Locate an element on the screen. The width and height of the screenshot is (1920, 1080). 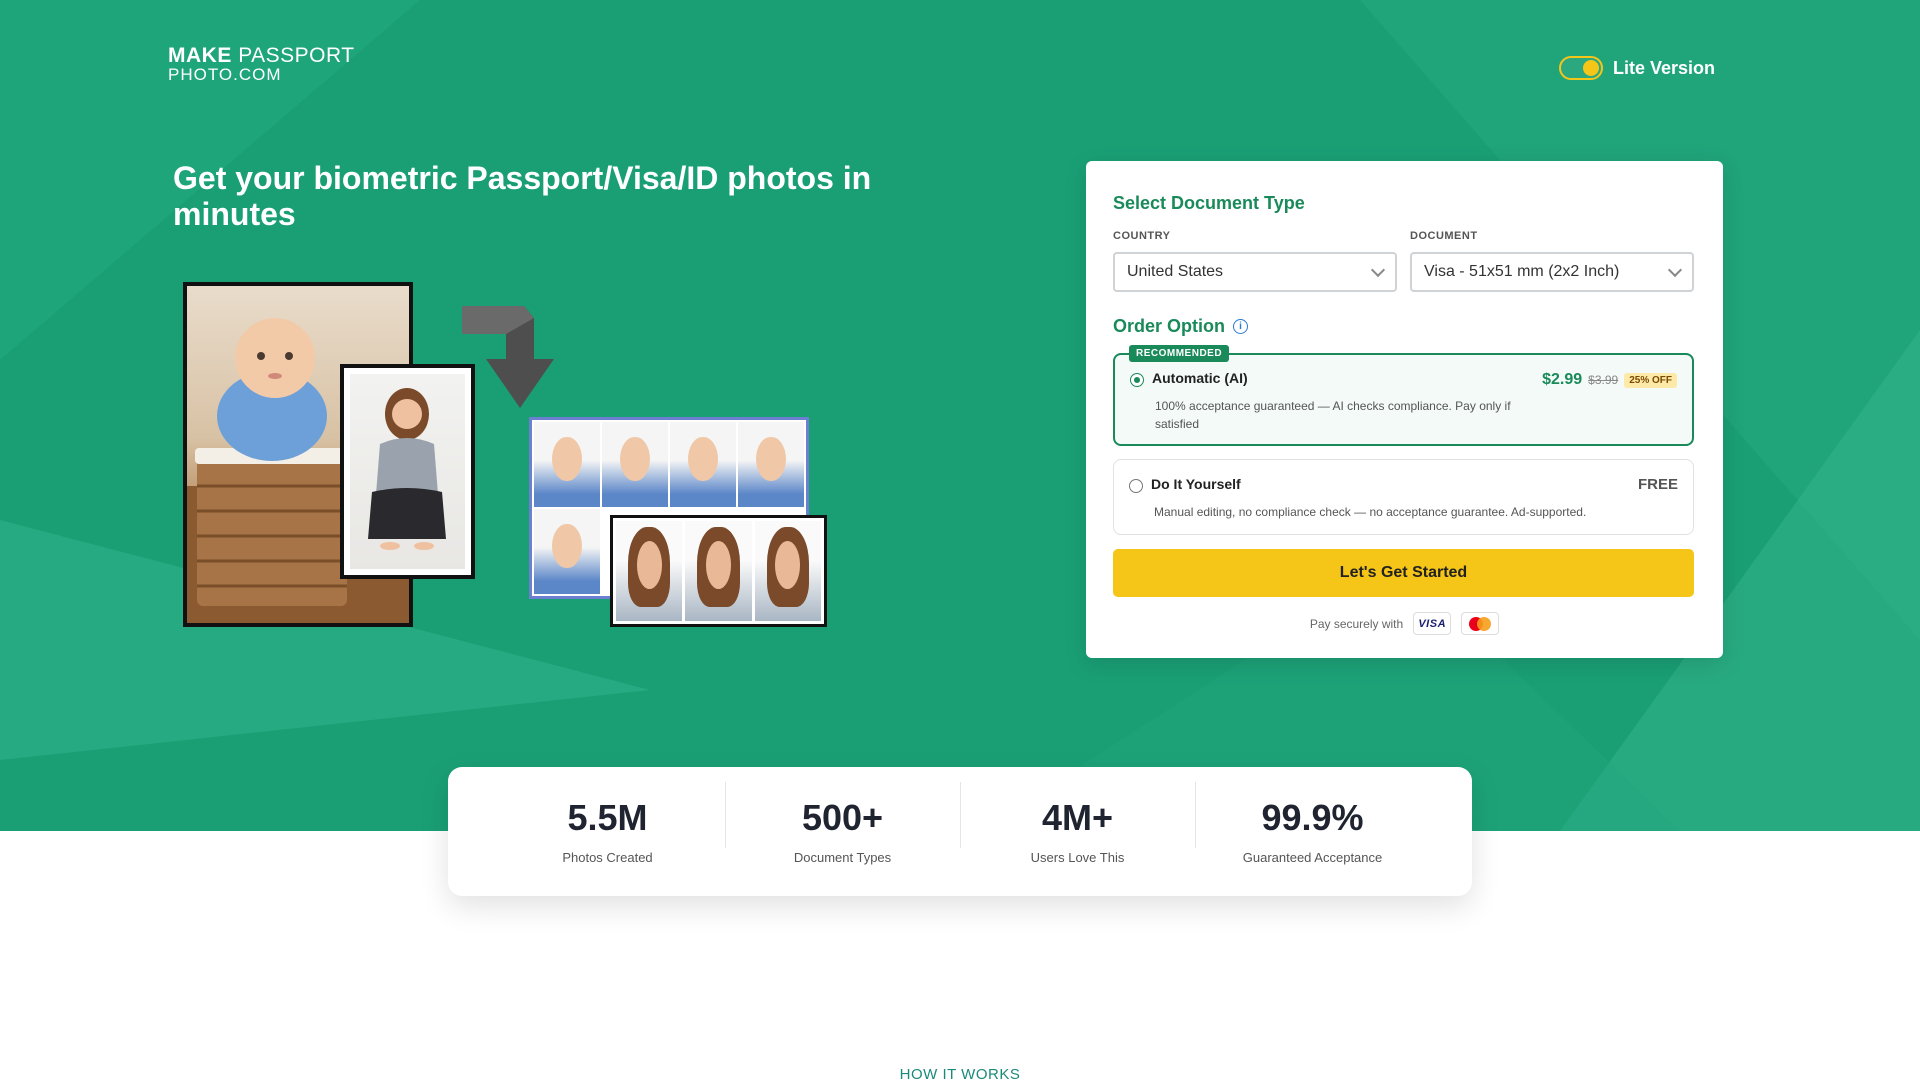
order-option-label: Order Option is located at coordinates (1169, 326).